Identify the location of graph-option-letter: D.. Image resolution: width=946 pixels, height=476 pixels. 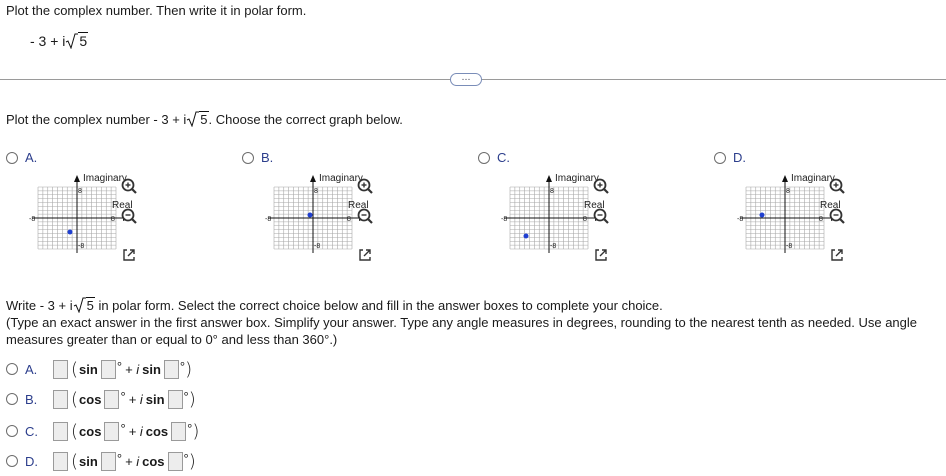
(739, 157).